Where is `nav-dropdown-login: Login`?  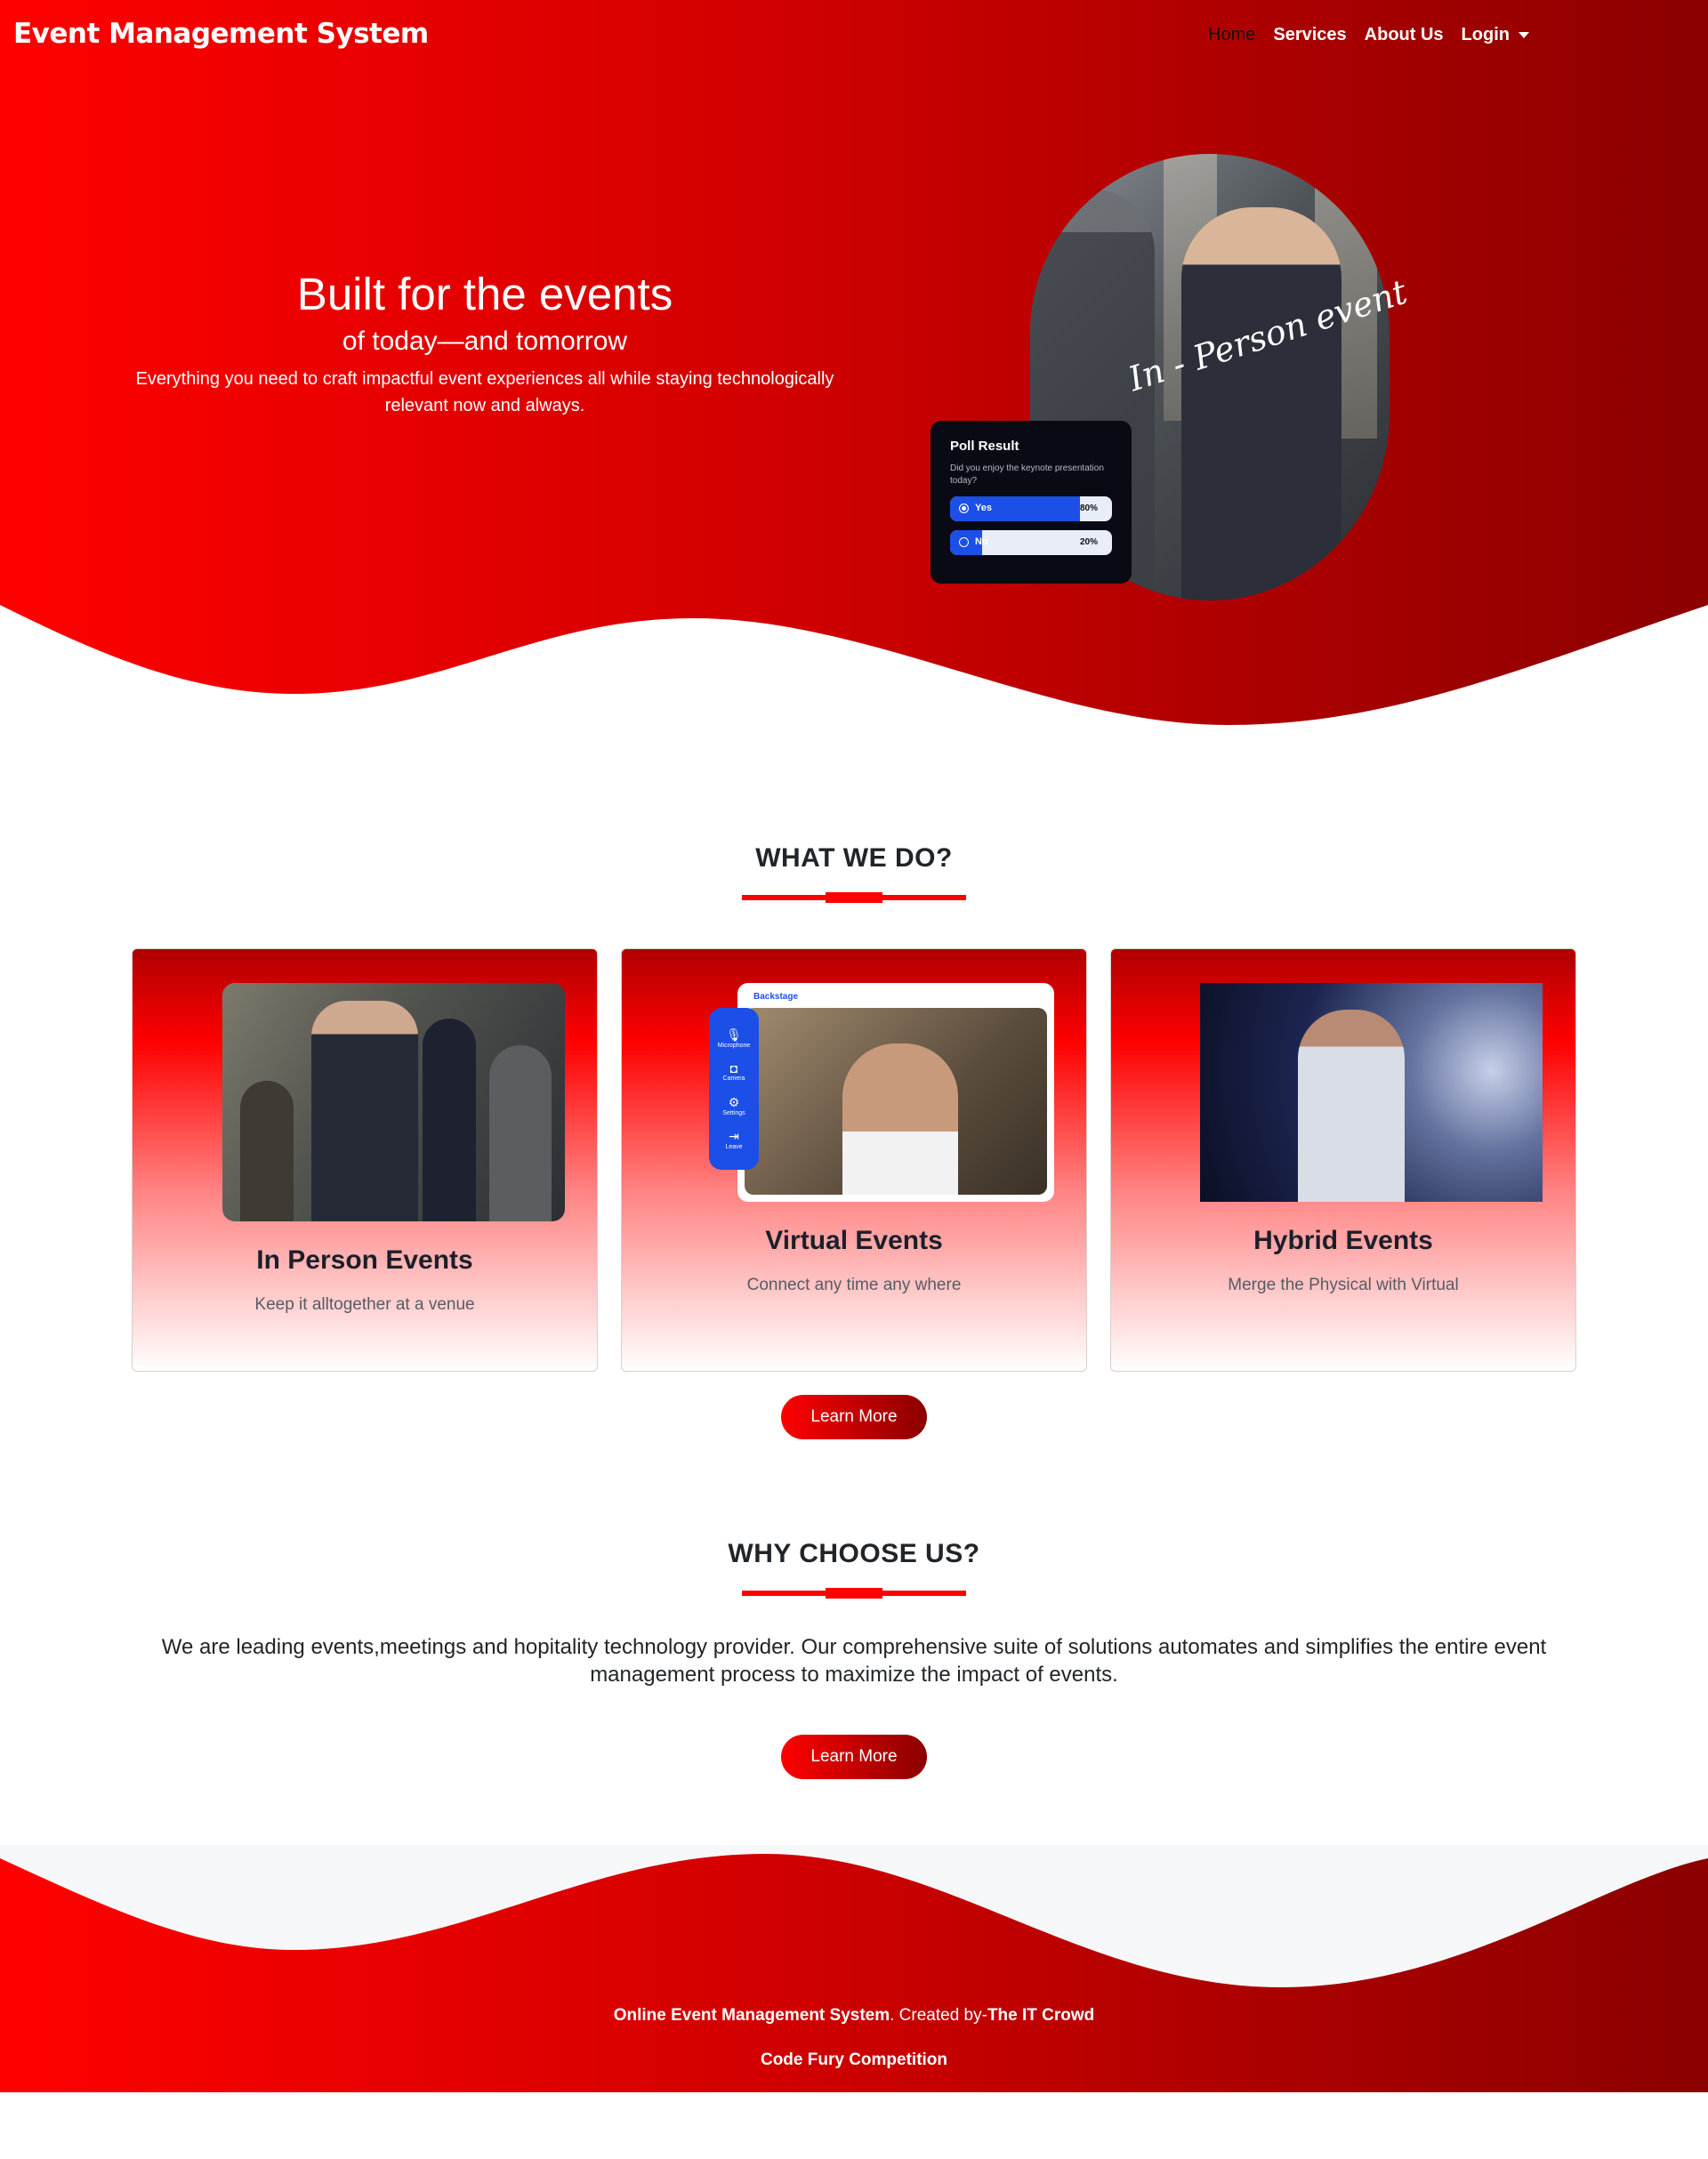 nav-dropdown-login: Login is located at coordinates (1495, 35).